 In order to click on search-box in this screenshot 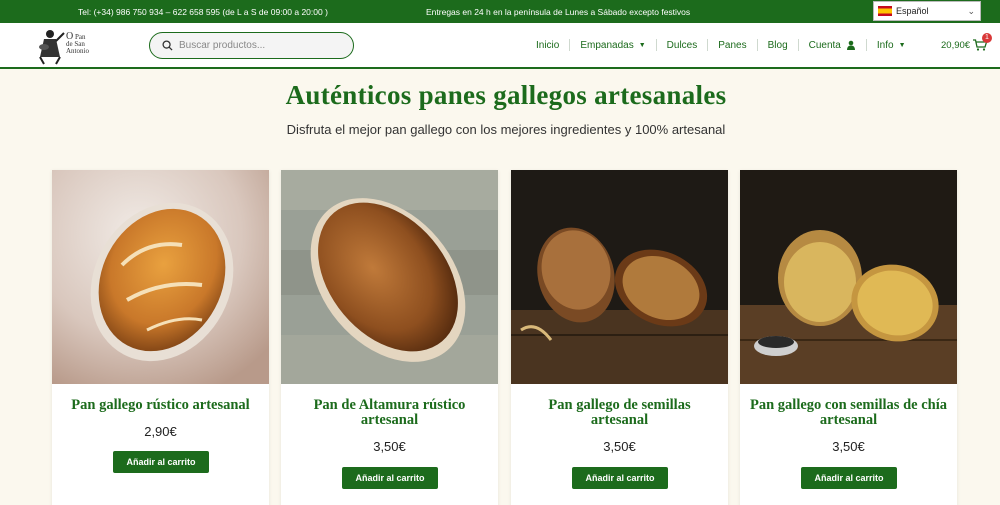, I will do `click(251, 45)`.